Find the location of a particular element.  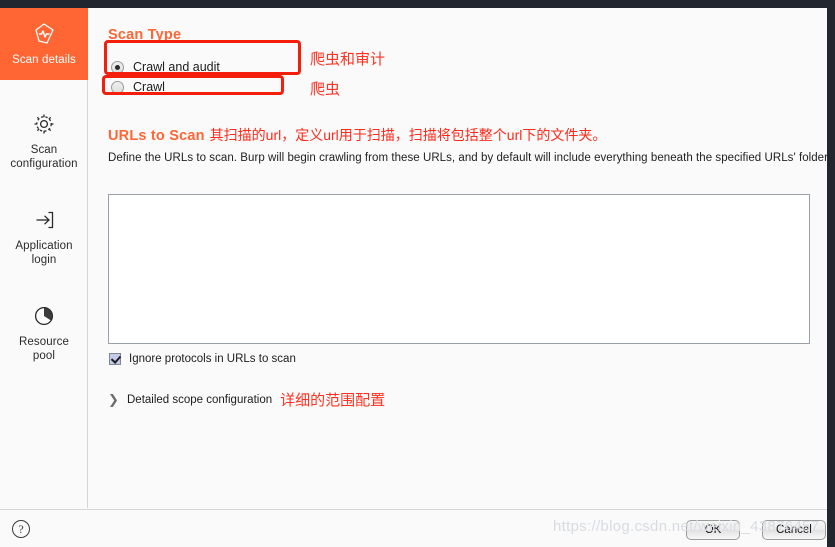

chevron-right-icon: ❯ is located at coordinates (114, 399).